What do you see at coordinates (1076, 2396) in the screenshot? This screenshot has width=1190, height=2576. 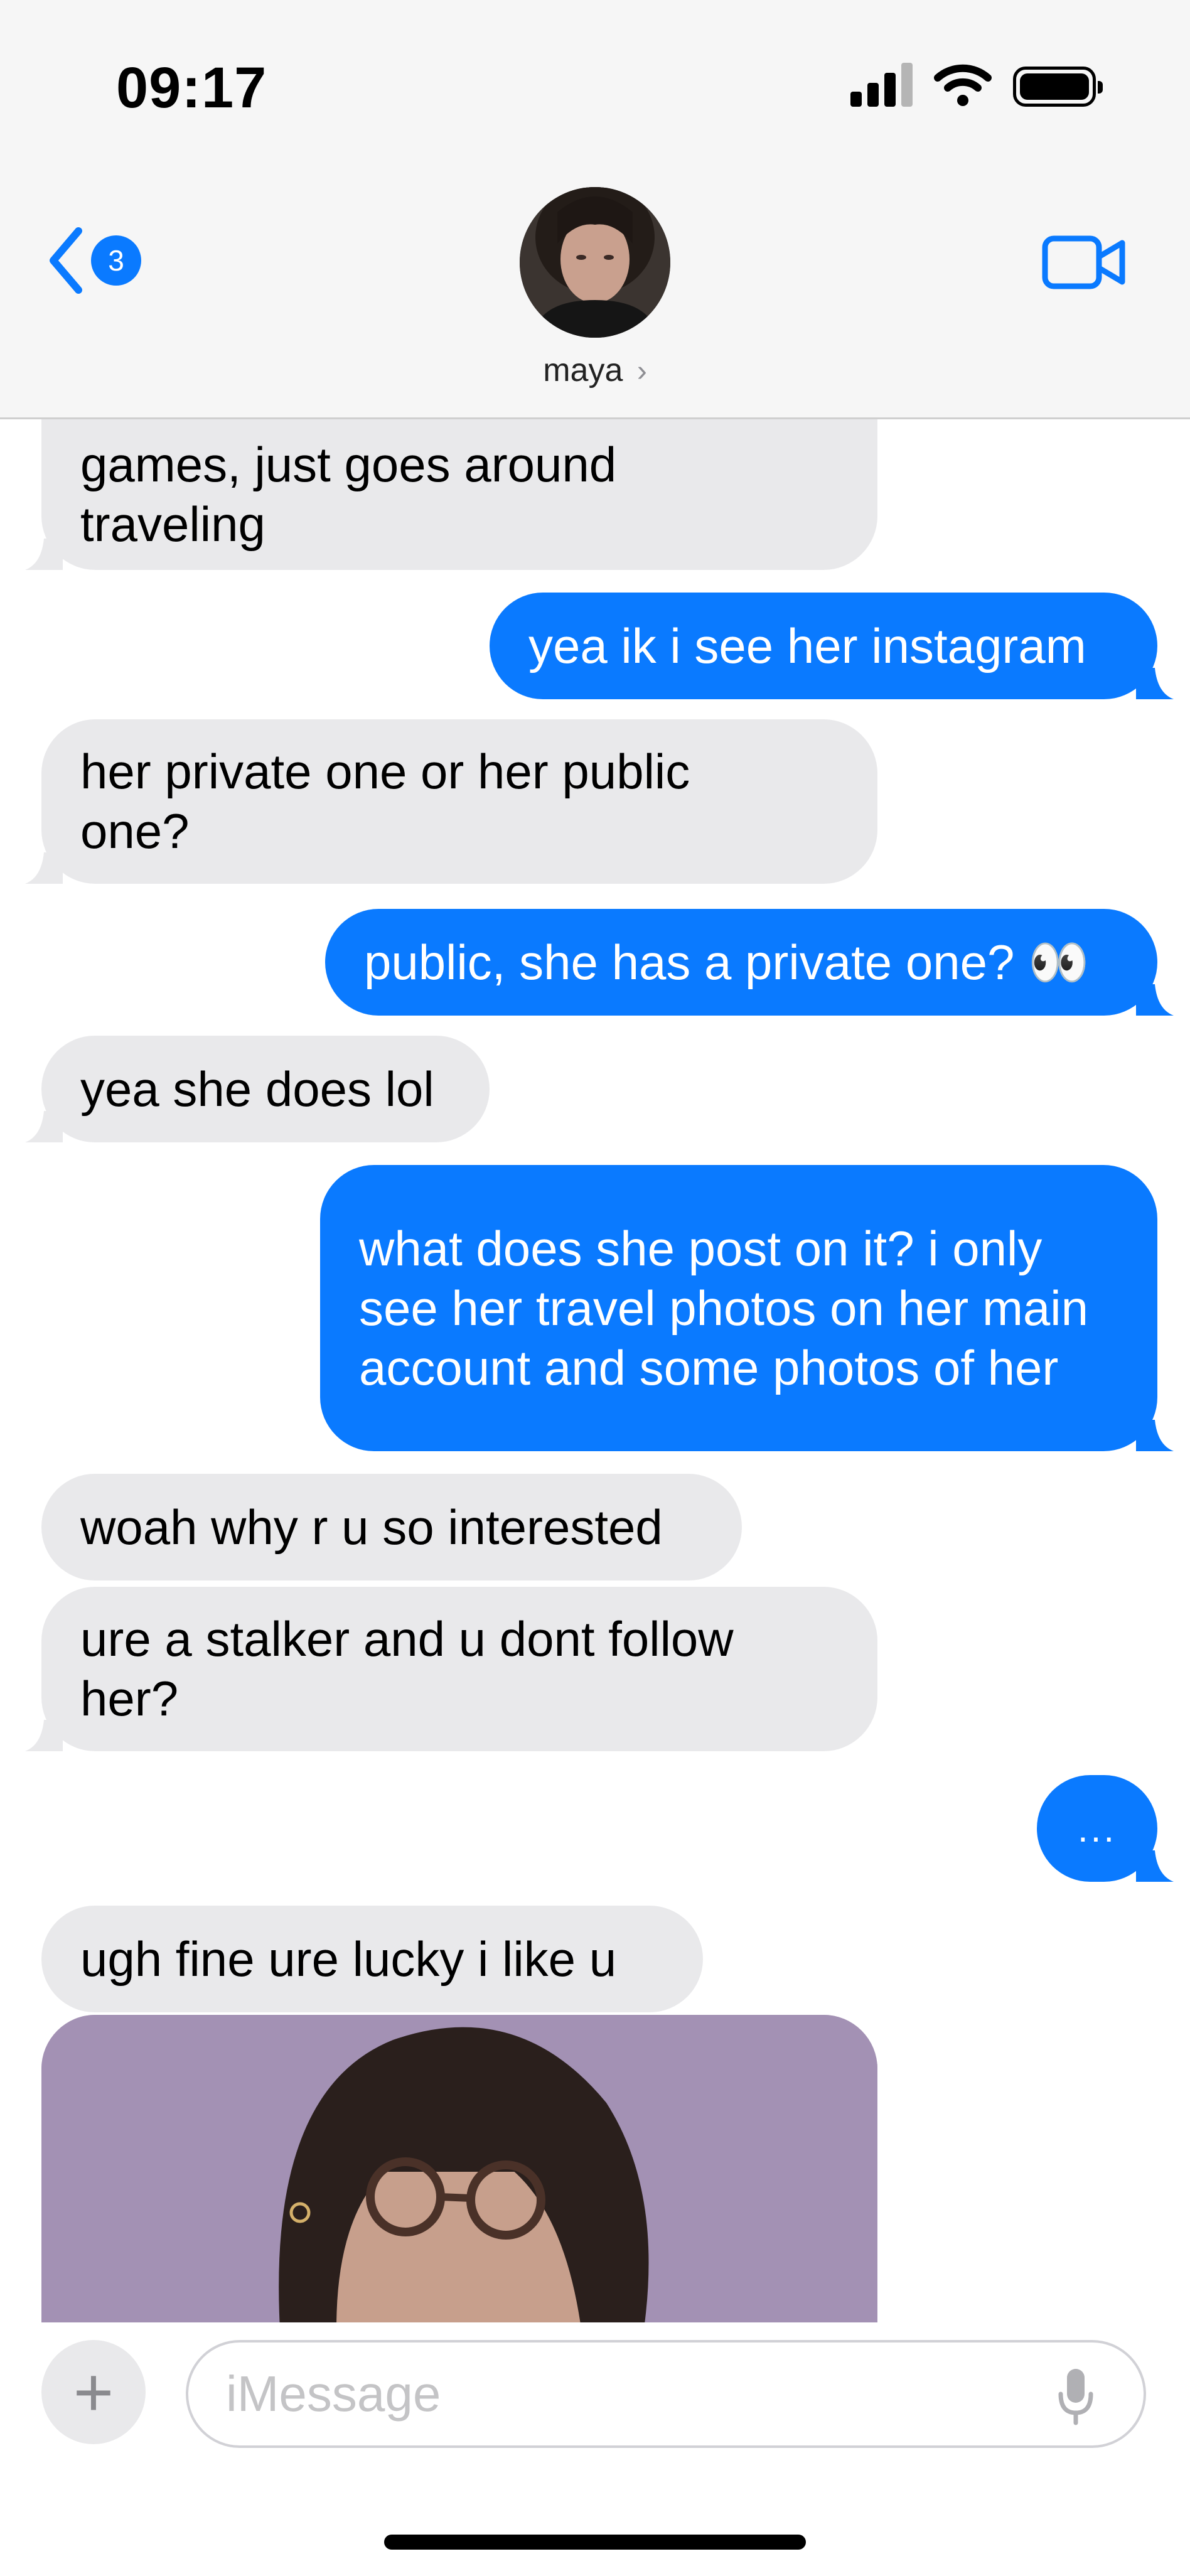 I see `microphone-icon` at bounding box center [1076, 2396].